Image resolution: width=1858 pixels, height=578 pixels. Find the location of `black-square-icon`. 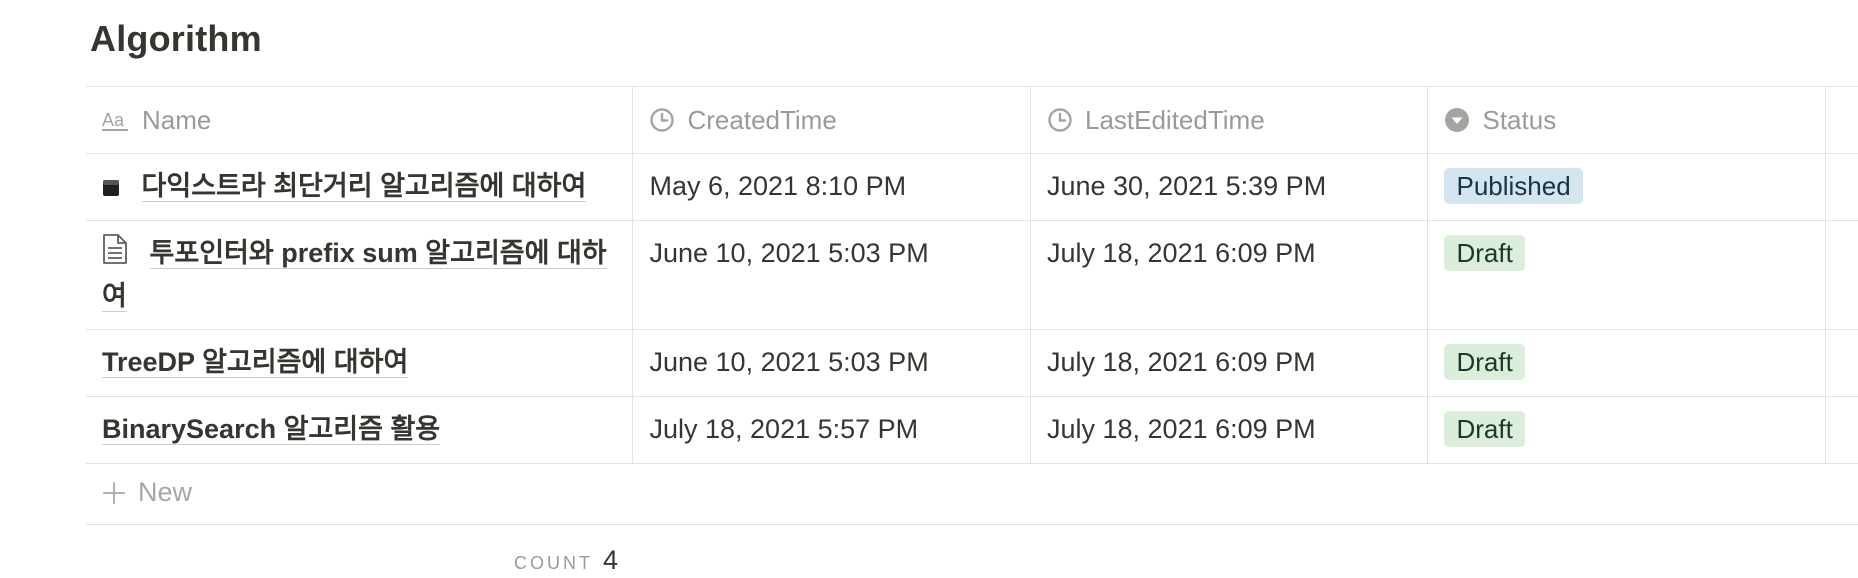

black-square-icon is located at coordinates (111, 188).